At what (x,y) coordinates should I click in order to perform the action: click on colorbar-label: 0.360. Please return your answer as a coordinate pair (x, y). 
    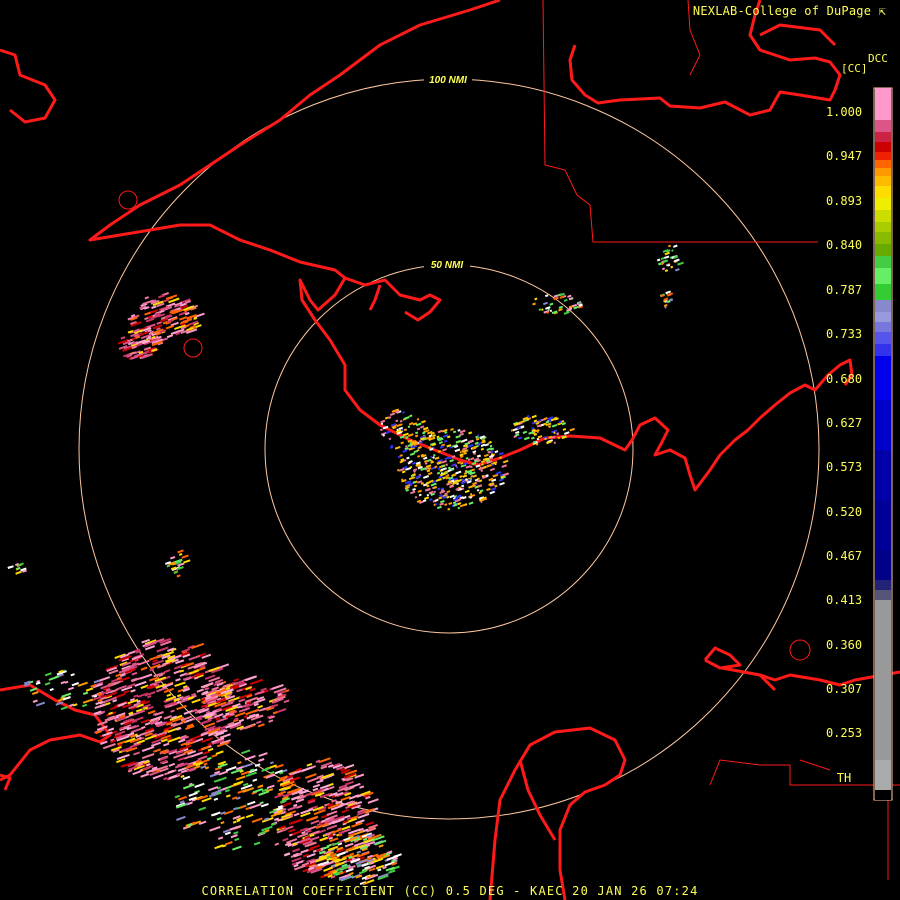
    Looking at the image, I should click on (844, 645).